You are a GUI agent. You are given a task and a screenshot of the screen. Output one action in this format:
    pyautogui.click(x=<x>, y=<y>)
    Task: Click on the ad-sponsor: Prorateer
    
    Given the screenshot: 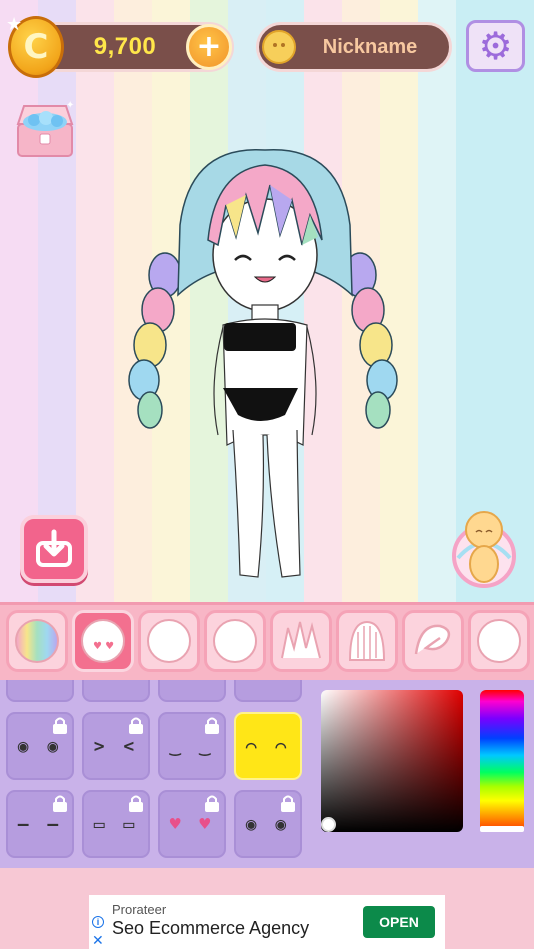 What is the action you would take?
    pyautogui.click(x=139, y=909)
    